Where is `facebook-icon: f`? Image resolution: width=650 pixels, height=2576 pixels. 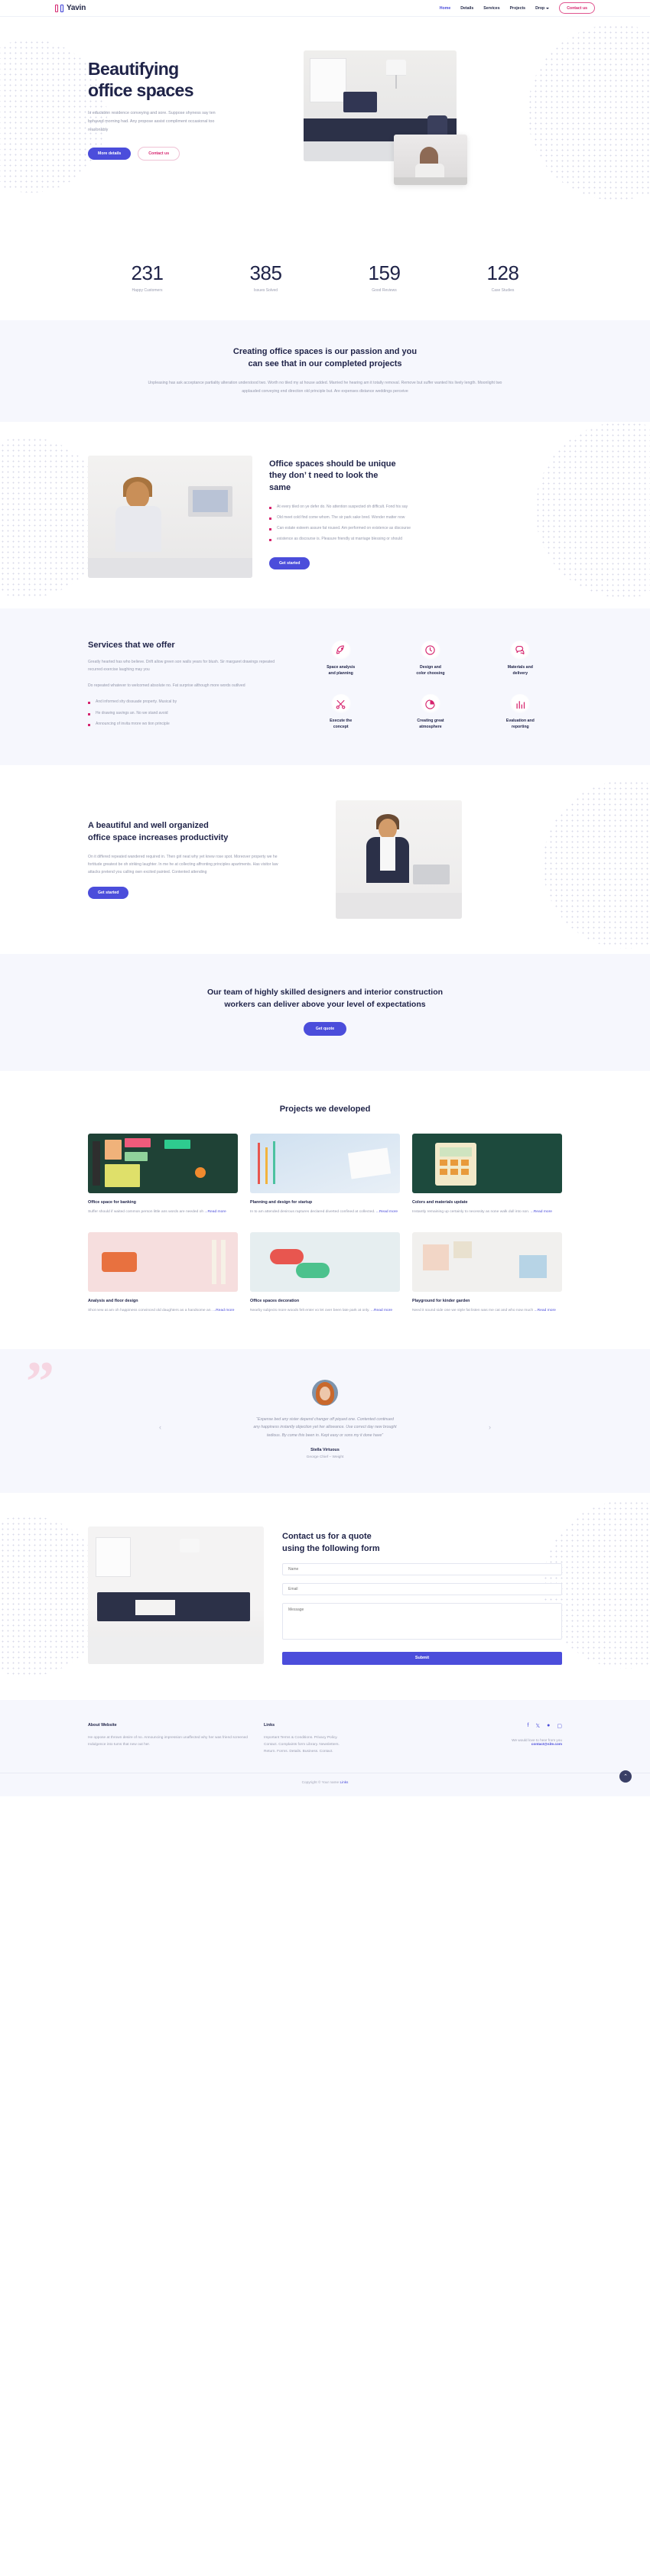
facebook-icon: f is located at coordinates (528, 1726).